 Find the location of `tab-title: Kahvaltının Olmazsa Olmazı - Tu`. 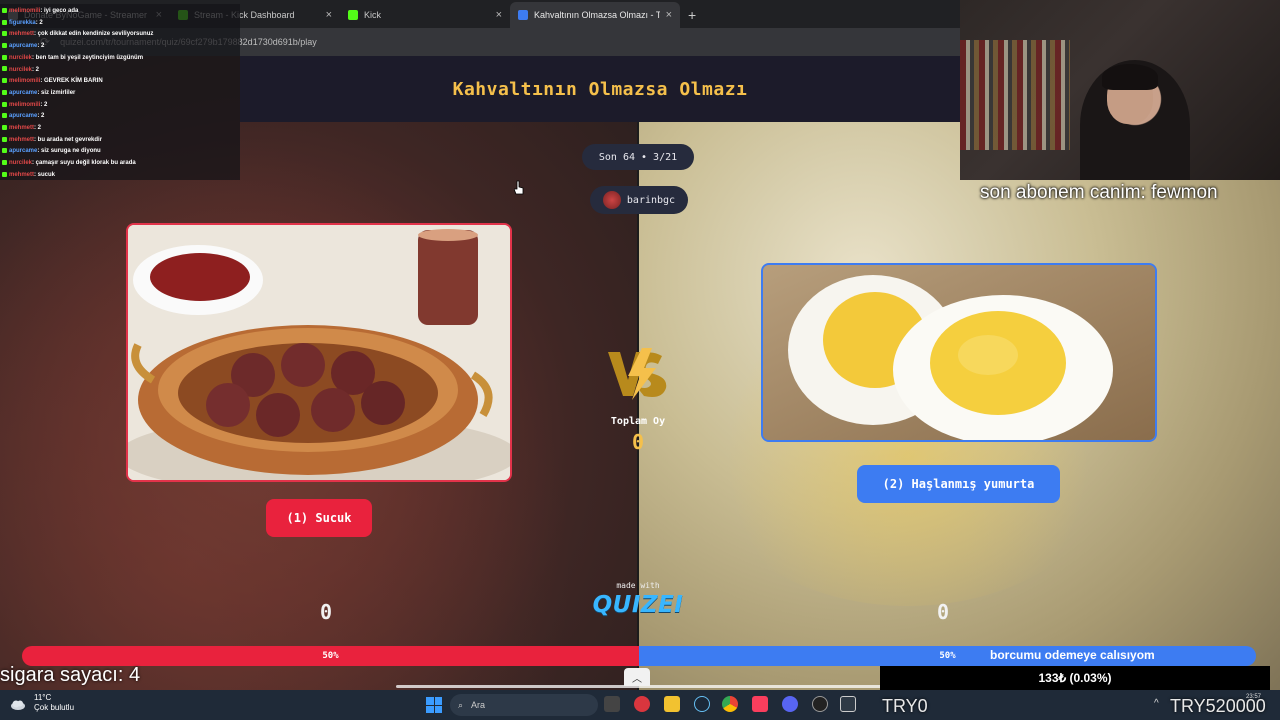

tab-title: Kahvaltının Olmazsa Olmazı - Tu is located at coordinates (597, 15).